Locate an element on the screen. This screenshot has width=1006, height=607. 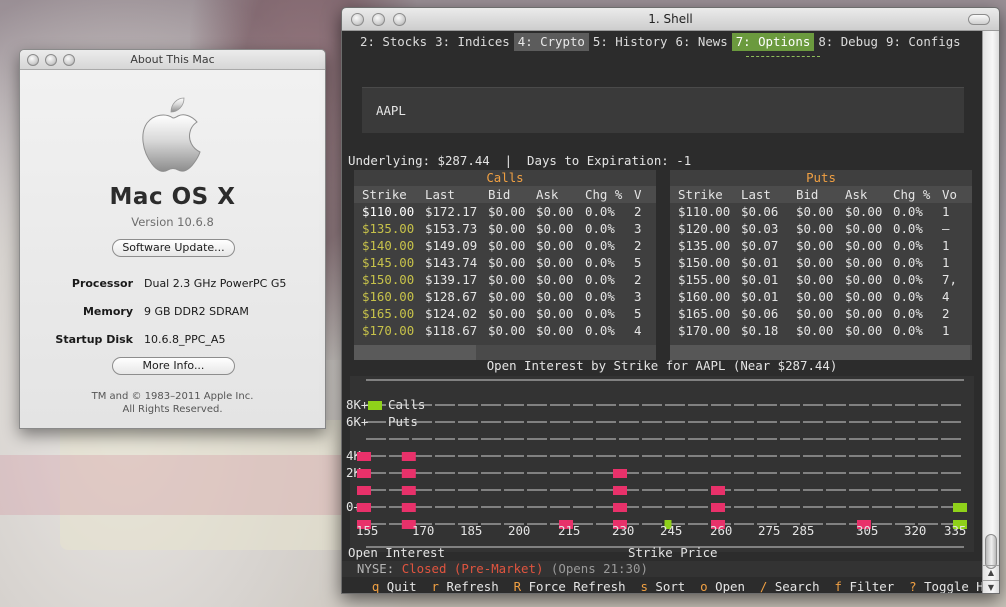
scroll-up-arrow-icon: ▲ is located at coordinates (991, 572).